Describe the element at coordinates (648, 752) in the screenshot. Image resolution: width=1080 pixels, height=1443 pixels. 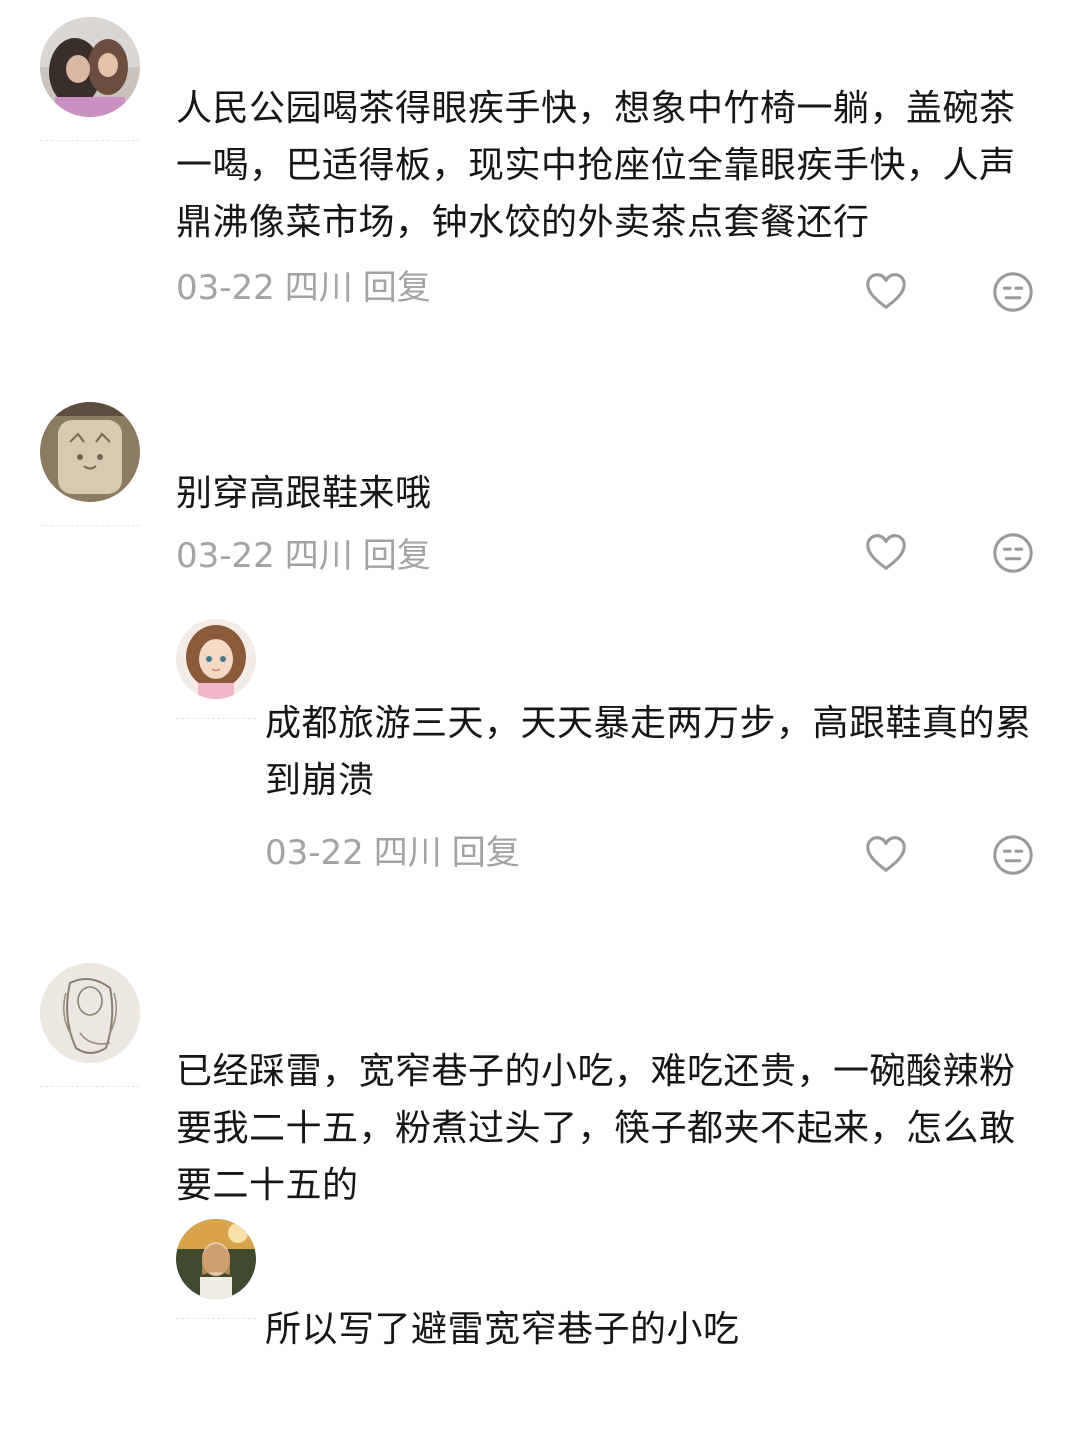
I see `reply-text: 成都旅游三天，天天暴走两万步，高跟鞋真的累到崩溃` at that location.